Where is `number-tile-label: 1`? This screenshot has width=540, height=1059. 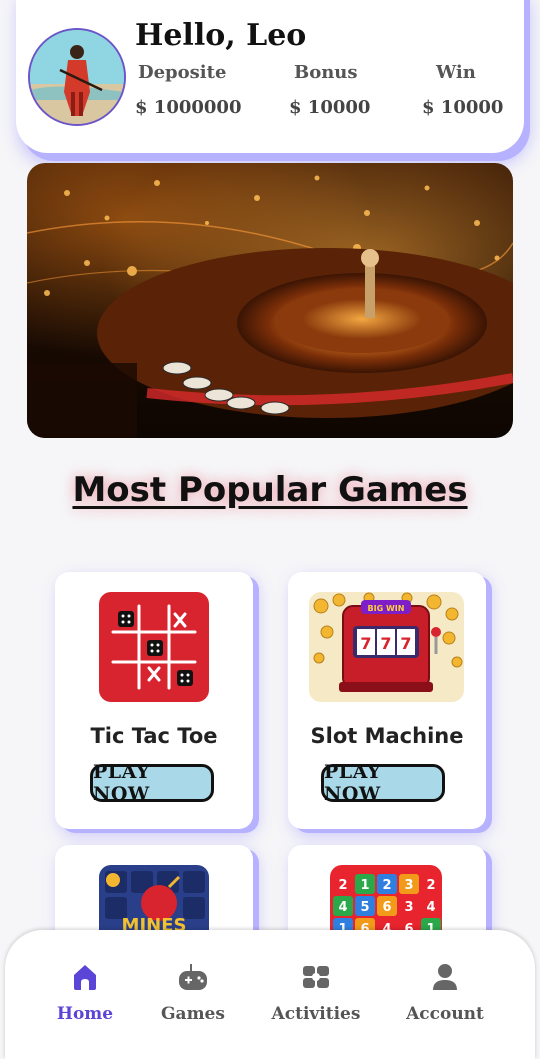 number-tile-label: 1 is located at coordinates (364, 885).